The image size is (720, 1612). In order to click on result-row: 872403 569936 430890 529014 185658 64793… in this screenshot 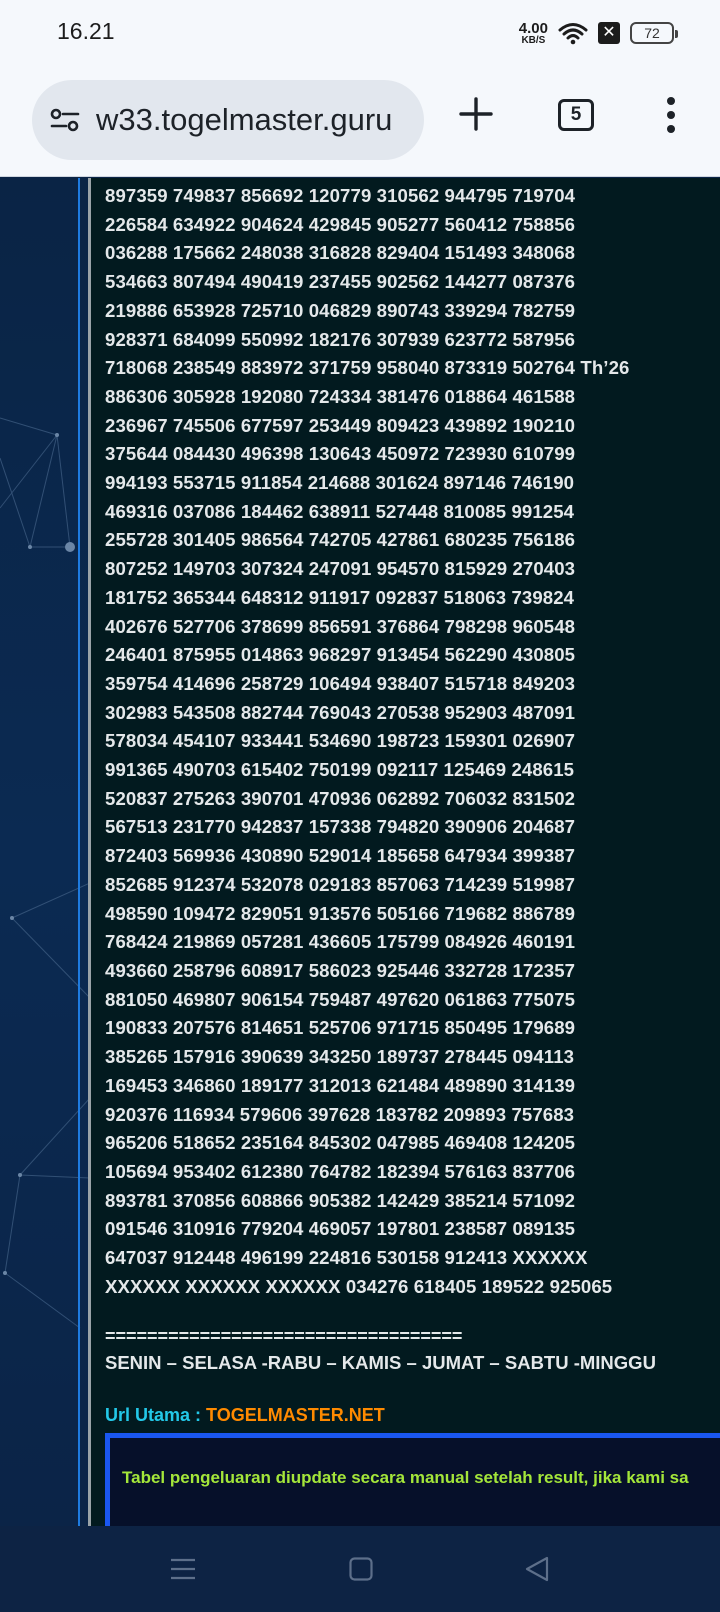, I will do `click(340, 856)`.